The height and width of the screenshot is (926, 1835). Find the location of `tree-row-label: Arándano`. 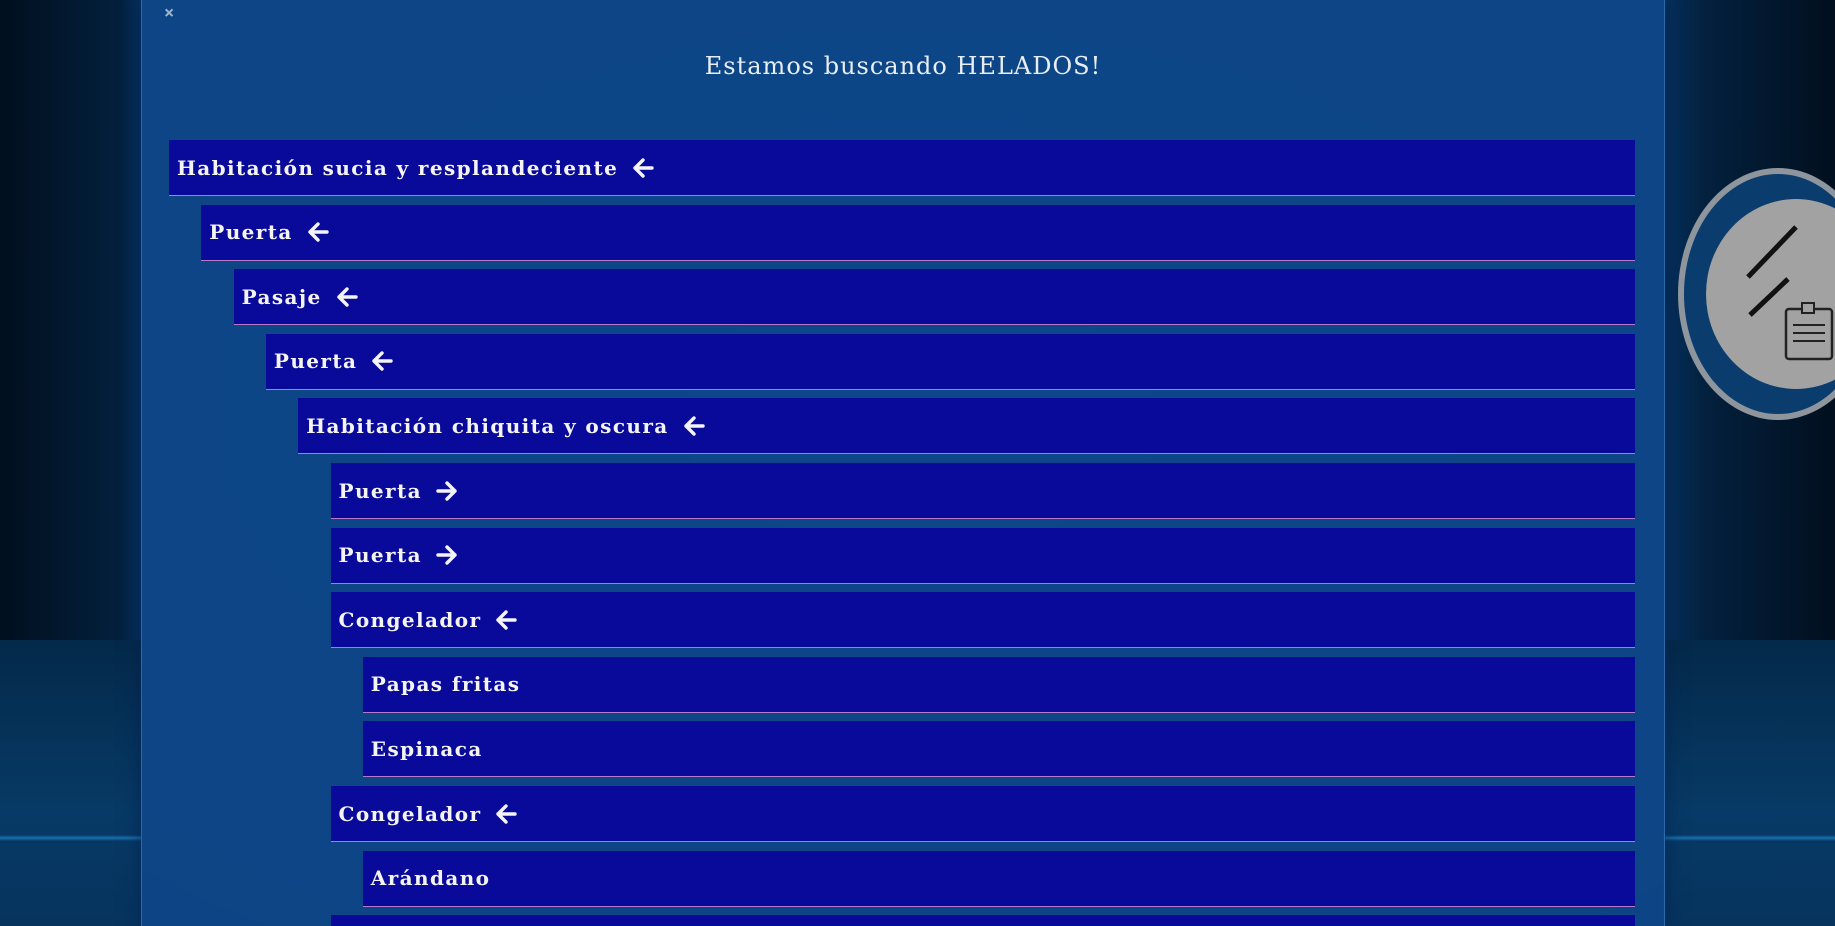

tree-row-label: Arándano is located at coordinates (430, 878).